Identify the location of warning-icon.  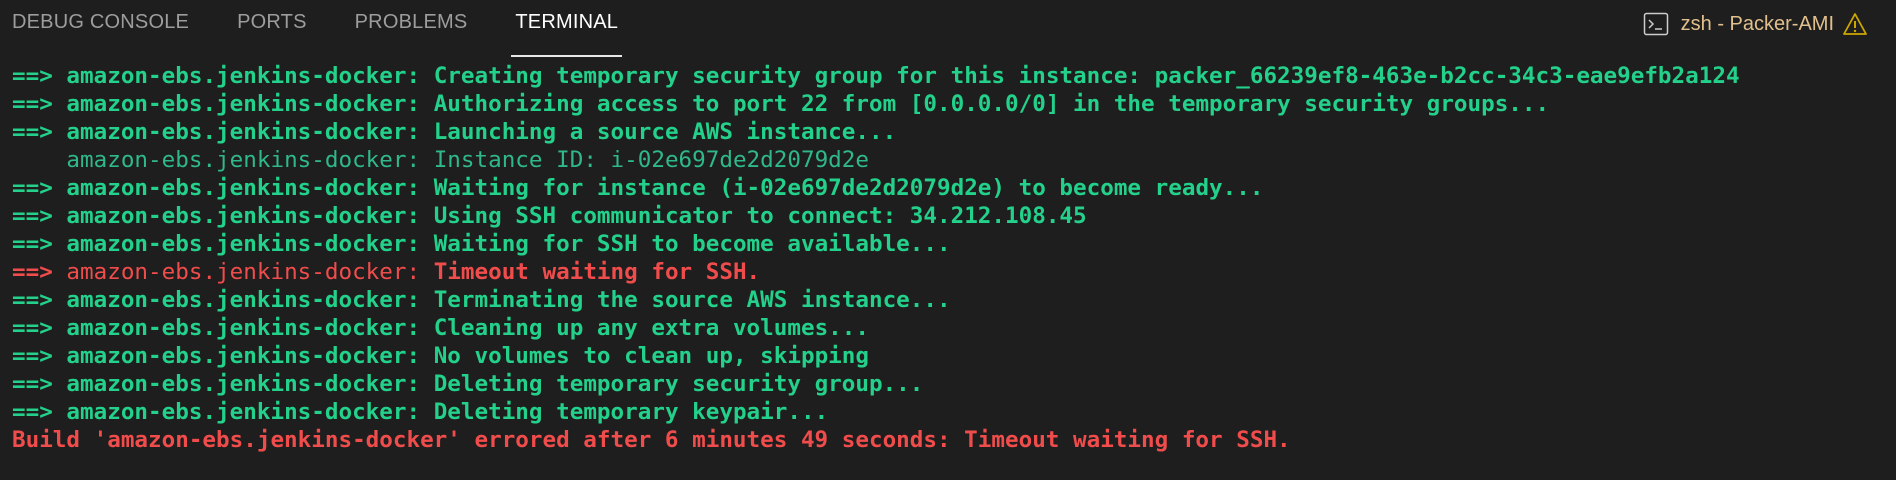
(1855, 24).